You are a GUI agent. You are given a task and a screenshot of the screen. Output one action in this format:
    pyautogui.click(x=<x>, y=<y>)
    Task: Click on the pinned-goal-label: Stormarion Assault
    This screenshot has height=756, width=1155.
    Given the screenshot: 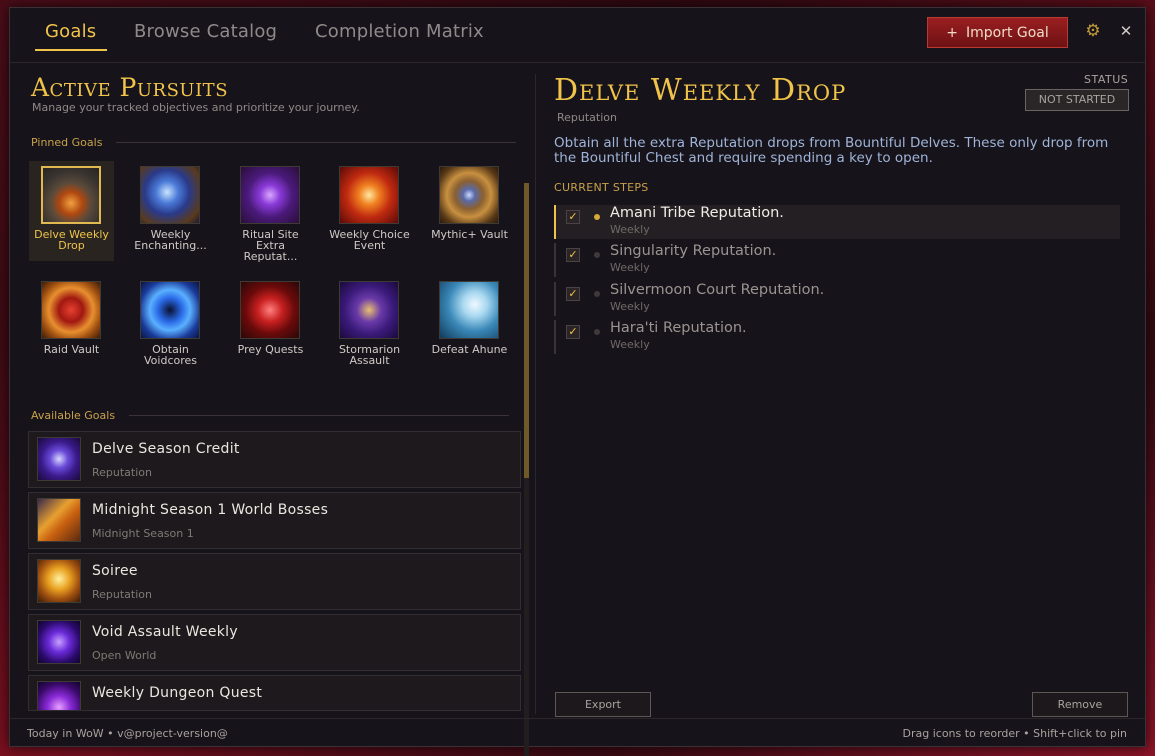 What is the action you would take?
    pyautogui.click(x=369, y=355)
    